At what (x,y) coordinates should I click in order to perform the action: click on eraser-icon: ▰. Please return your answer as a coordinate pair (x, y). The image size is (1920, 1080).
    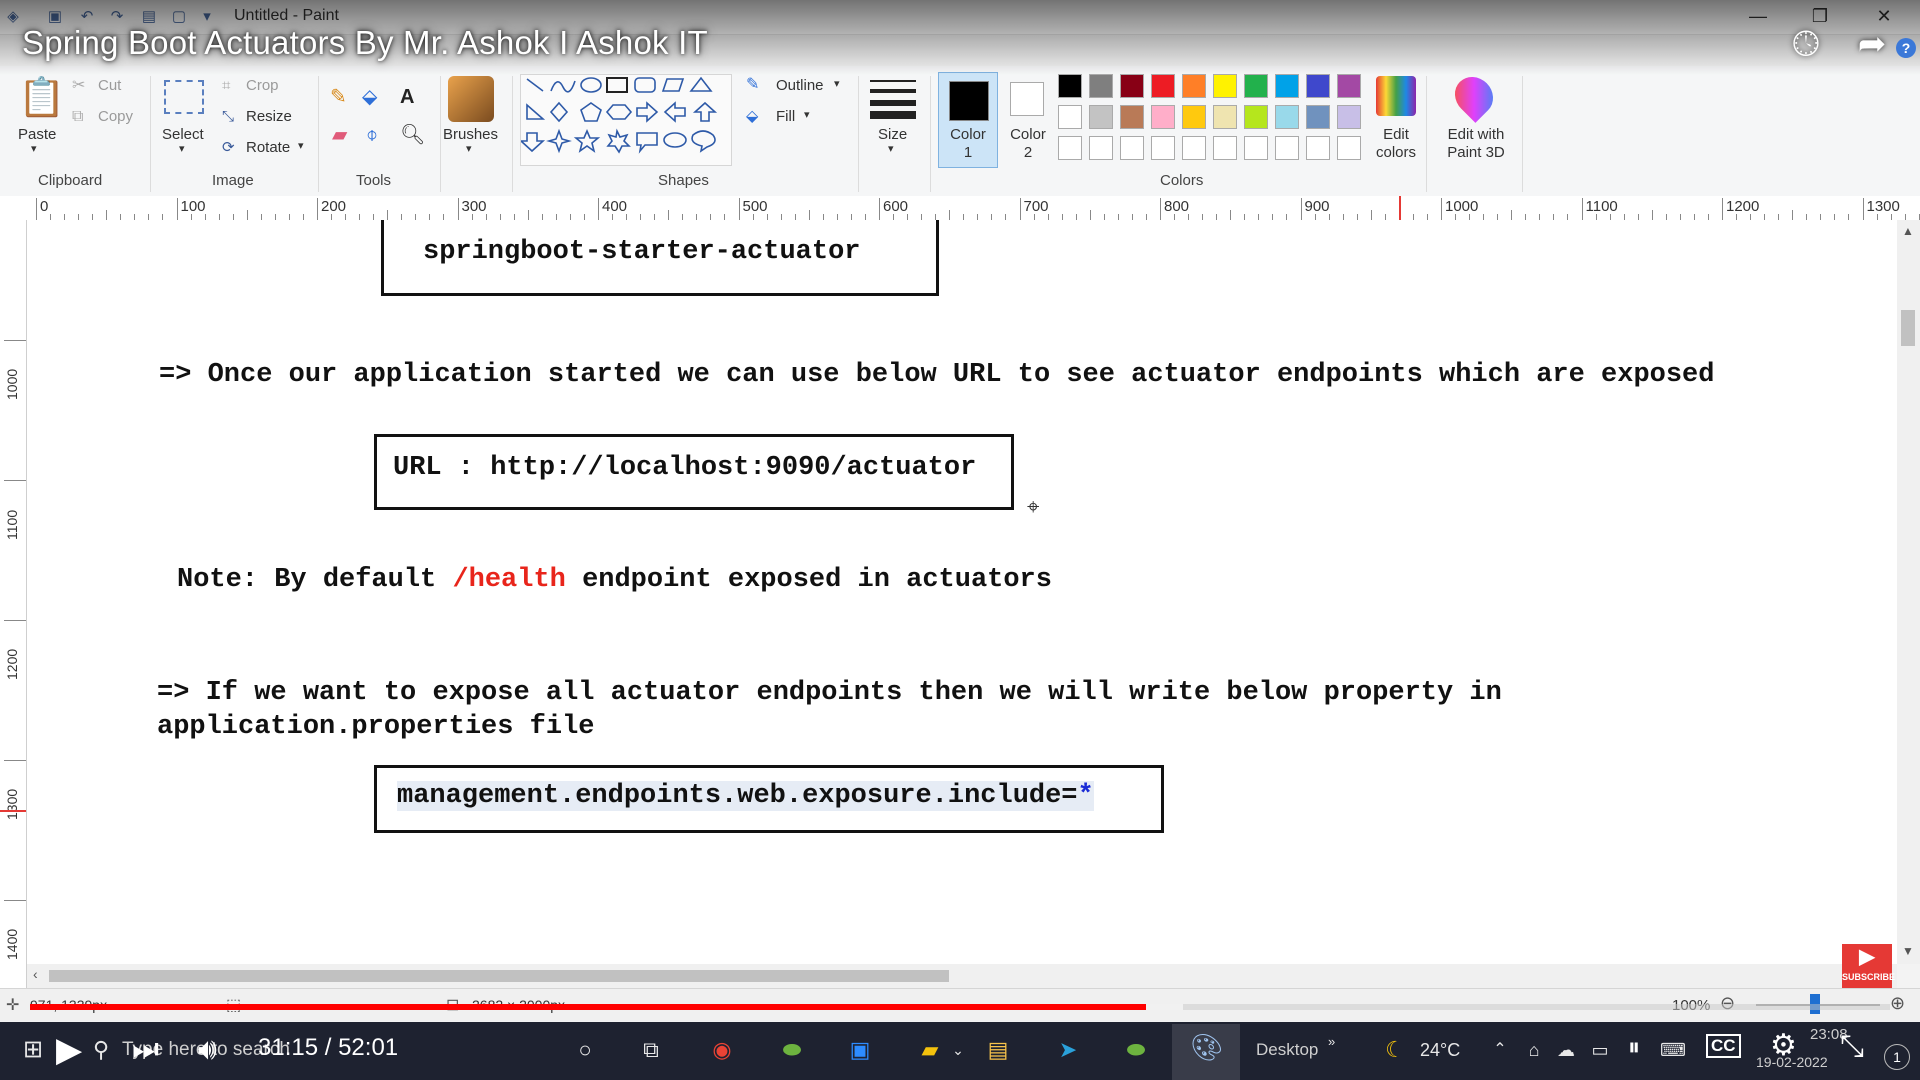
    Looking at the image, I should click on (339, 135).